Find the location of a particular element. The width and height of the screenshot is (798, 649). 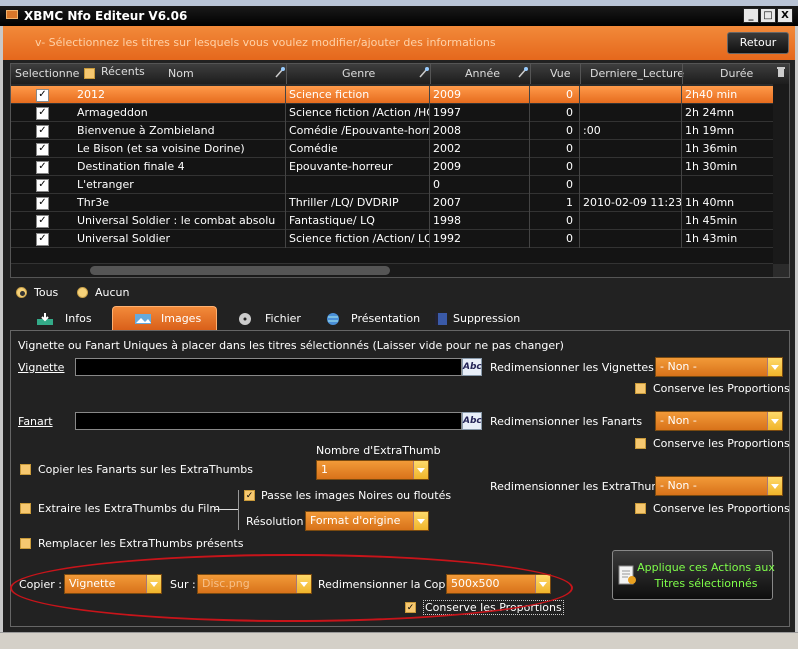

retour-button: Retour is located at coordinates (758, 43).